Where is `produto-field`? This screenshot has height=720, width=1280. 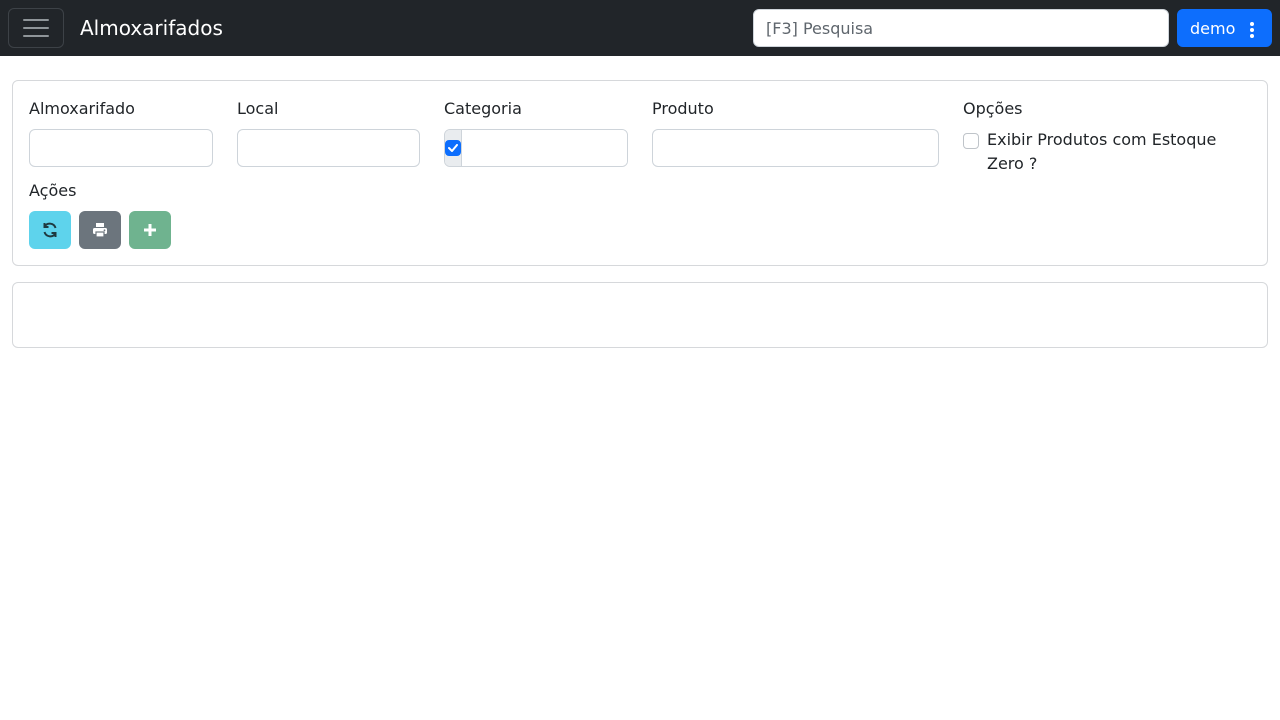
produto-field is located at coordinates (795, 148).